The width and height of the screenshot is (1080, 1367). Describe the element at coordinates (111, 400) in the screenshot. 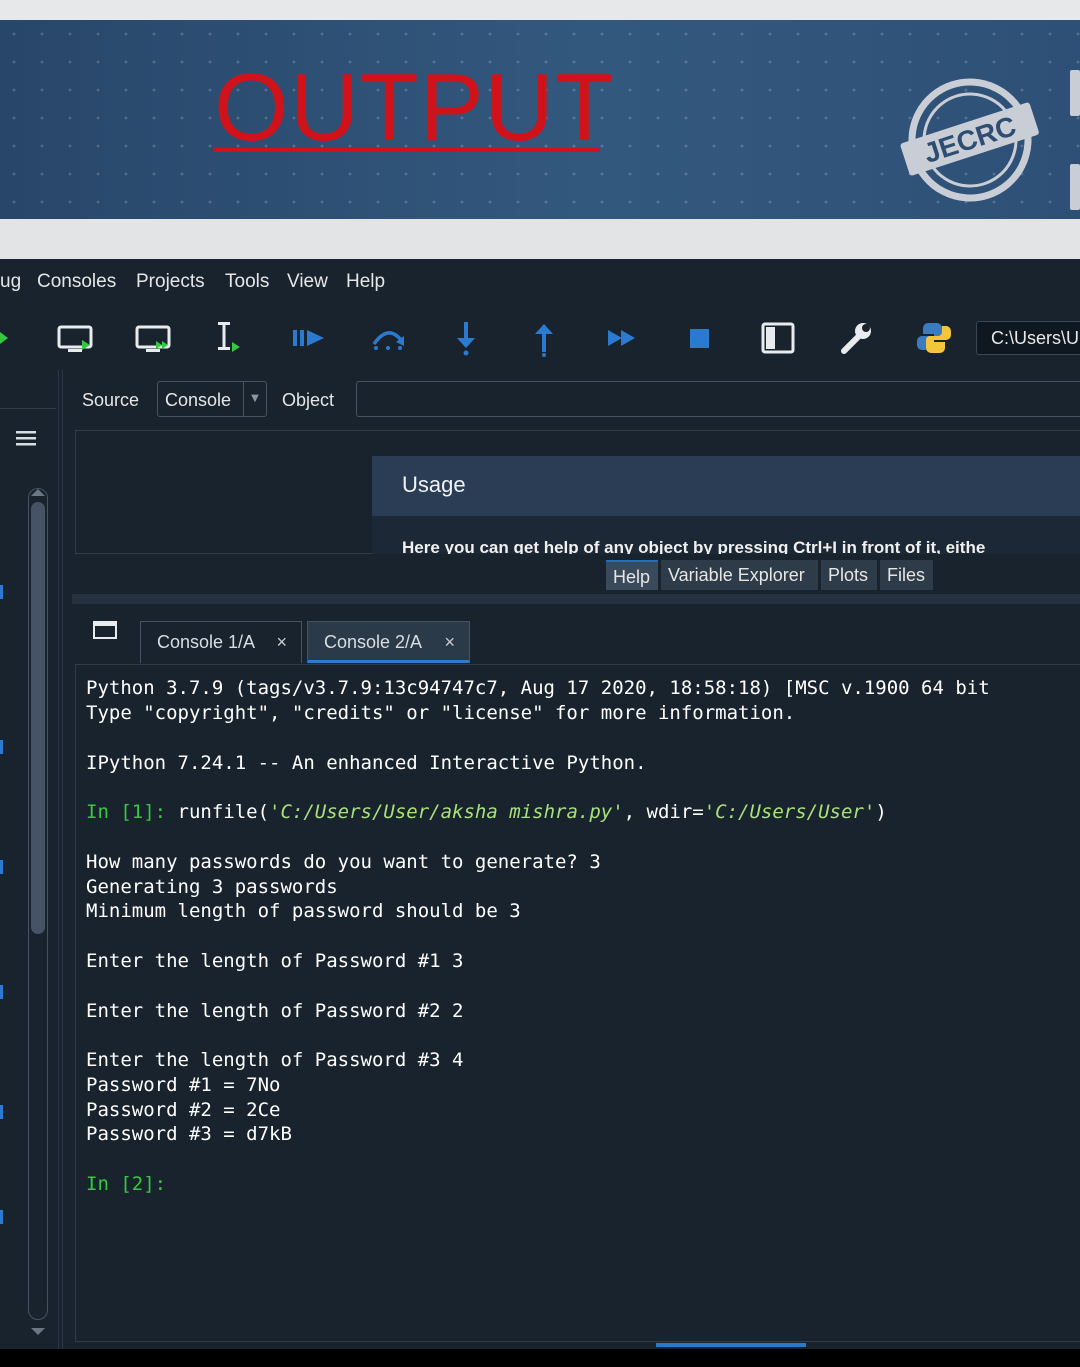

I see `source-label: Source` at that location.